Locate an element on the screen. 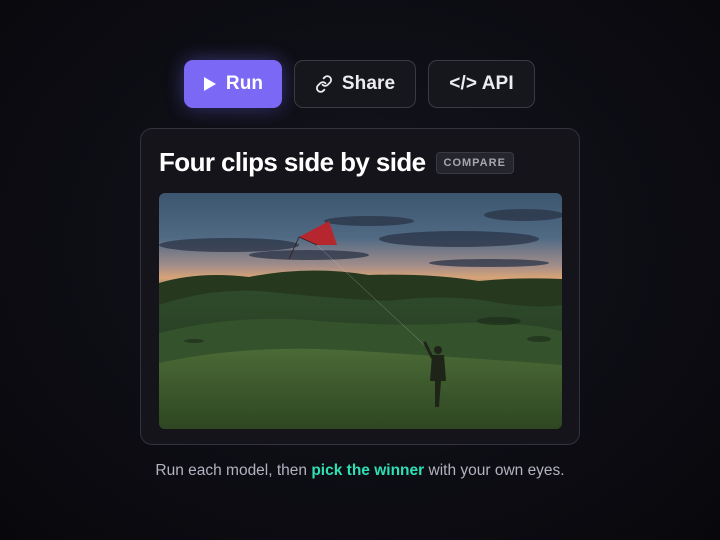  api-button-label: </> API is located at coordinates (481, 83).